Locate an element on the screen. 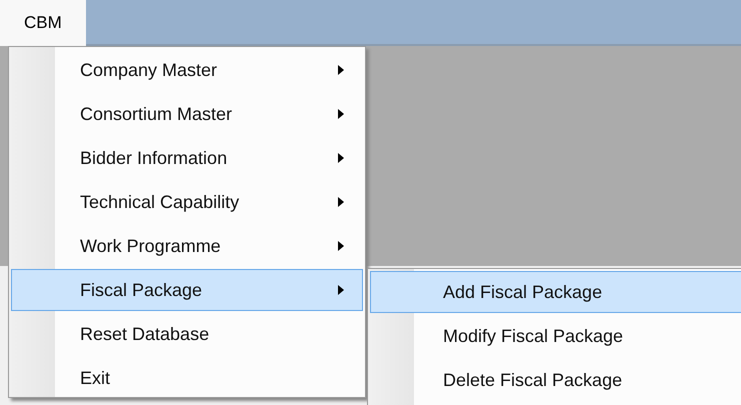  menu-item: Add Fiscal Package is located at coordinates (555, 292).